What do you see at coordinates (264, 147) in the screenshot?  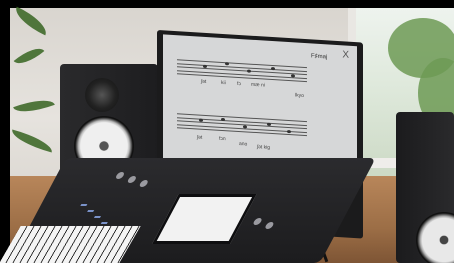 I see `lyric-syllable: ʃət kig` at bounding box center [264, 147].